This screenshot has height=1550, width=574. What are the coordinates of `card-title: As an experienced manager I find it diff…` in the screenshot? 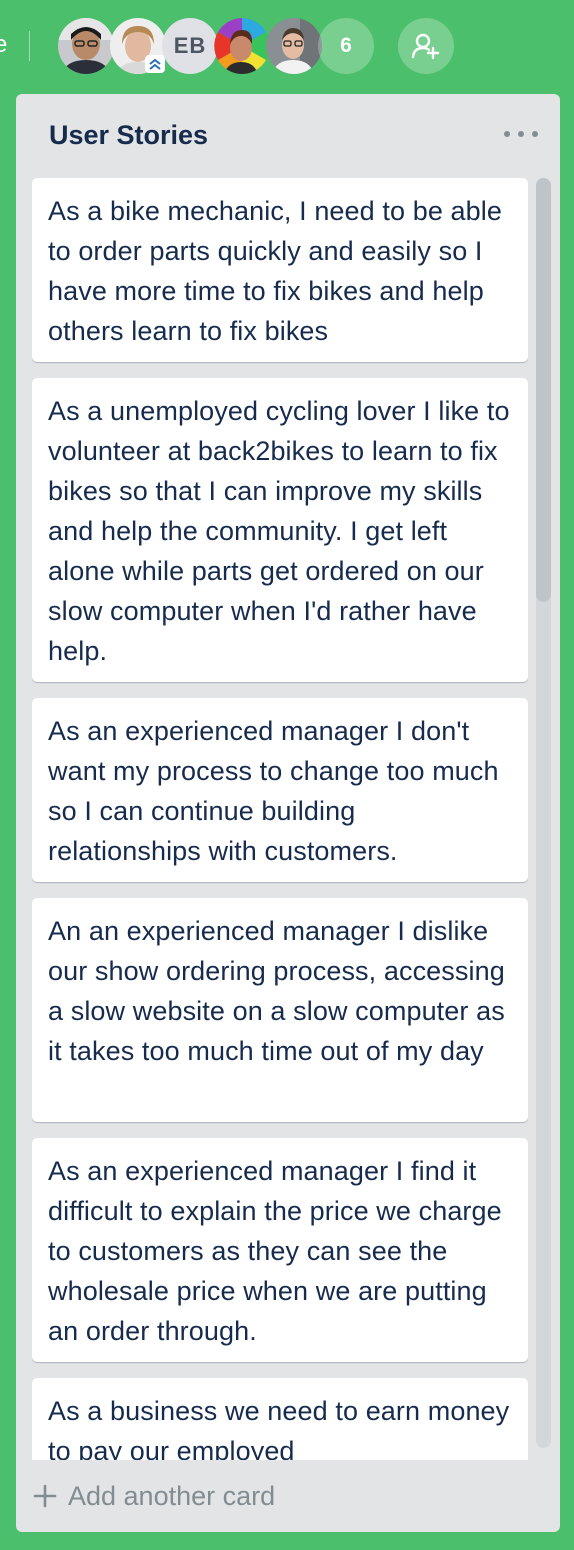 It's located at (275, 1251).